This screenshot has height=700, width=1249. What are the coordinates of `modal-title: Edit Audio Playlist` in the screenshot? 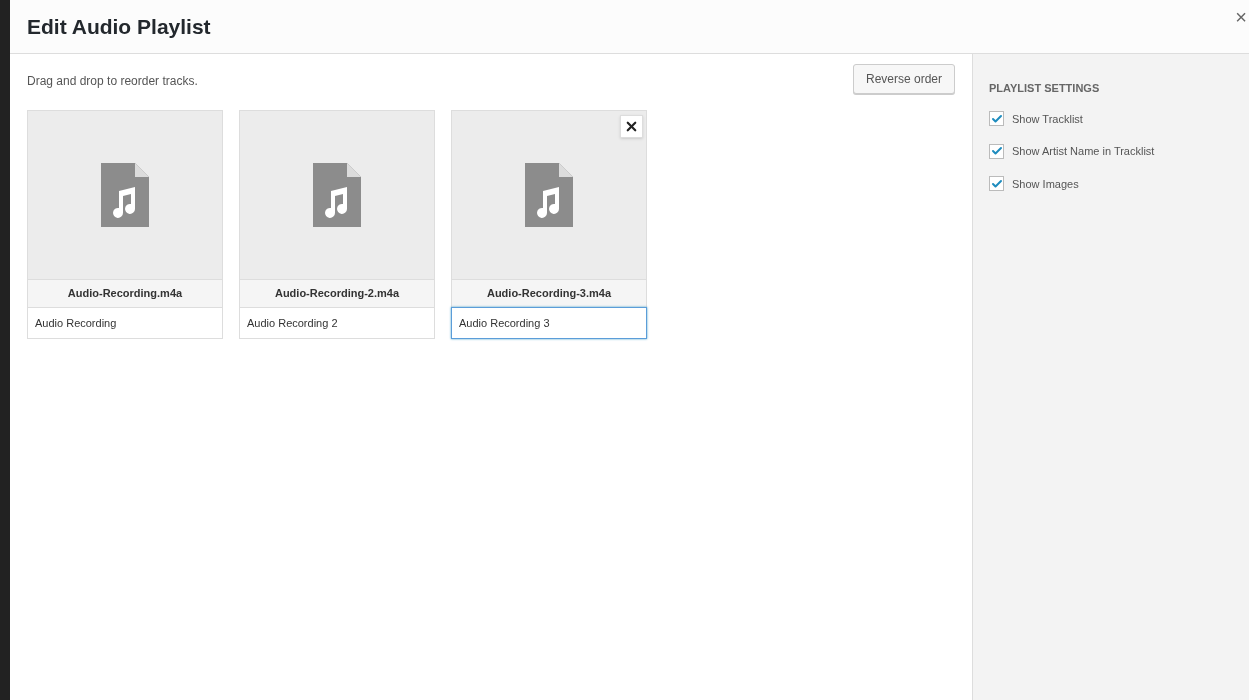 It's located at (119, 26).